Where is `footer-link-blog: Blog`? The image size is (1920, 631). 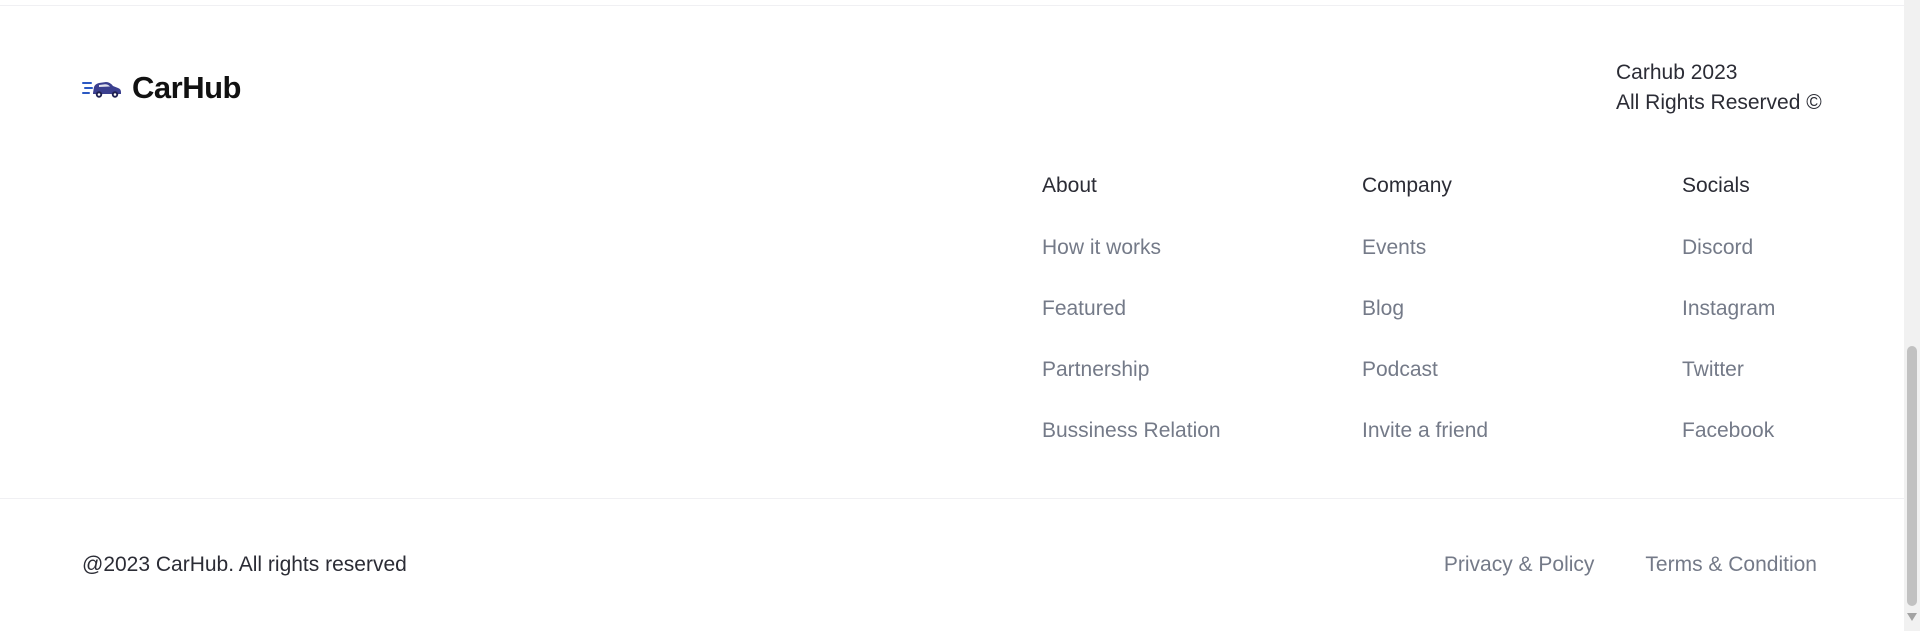 footer-link-blog: Blog is located at coordinates (1425, 309).